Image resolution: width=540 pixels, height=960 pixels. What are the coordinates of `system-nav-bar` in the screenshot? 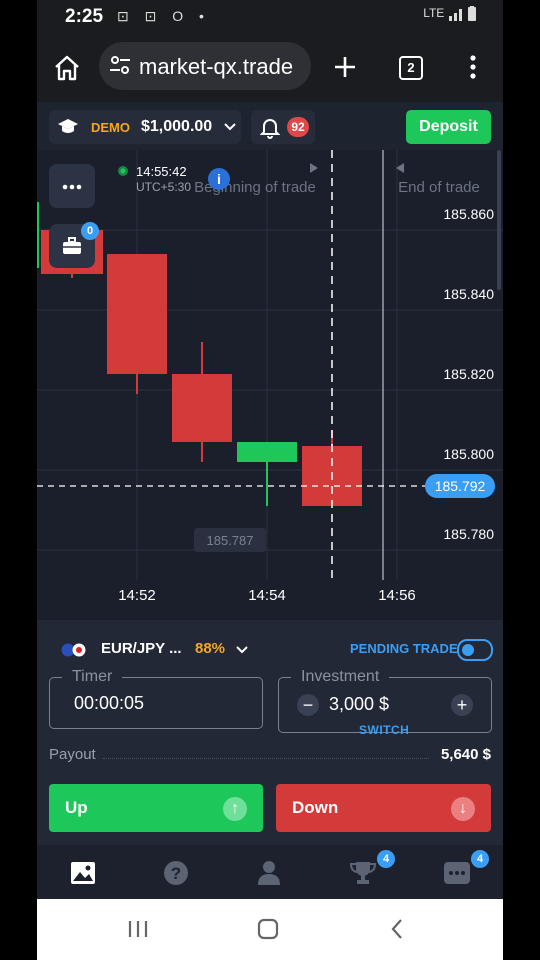 It's located at (270, 929).